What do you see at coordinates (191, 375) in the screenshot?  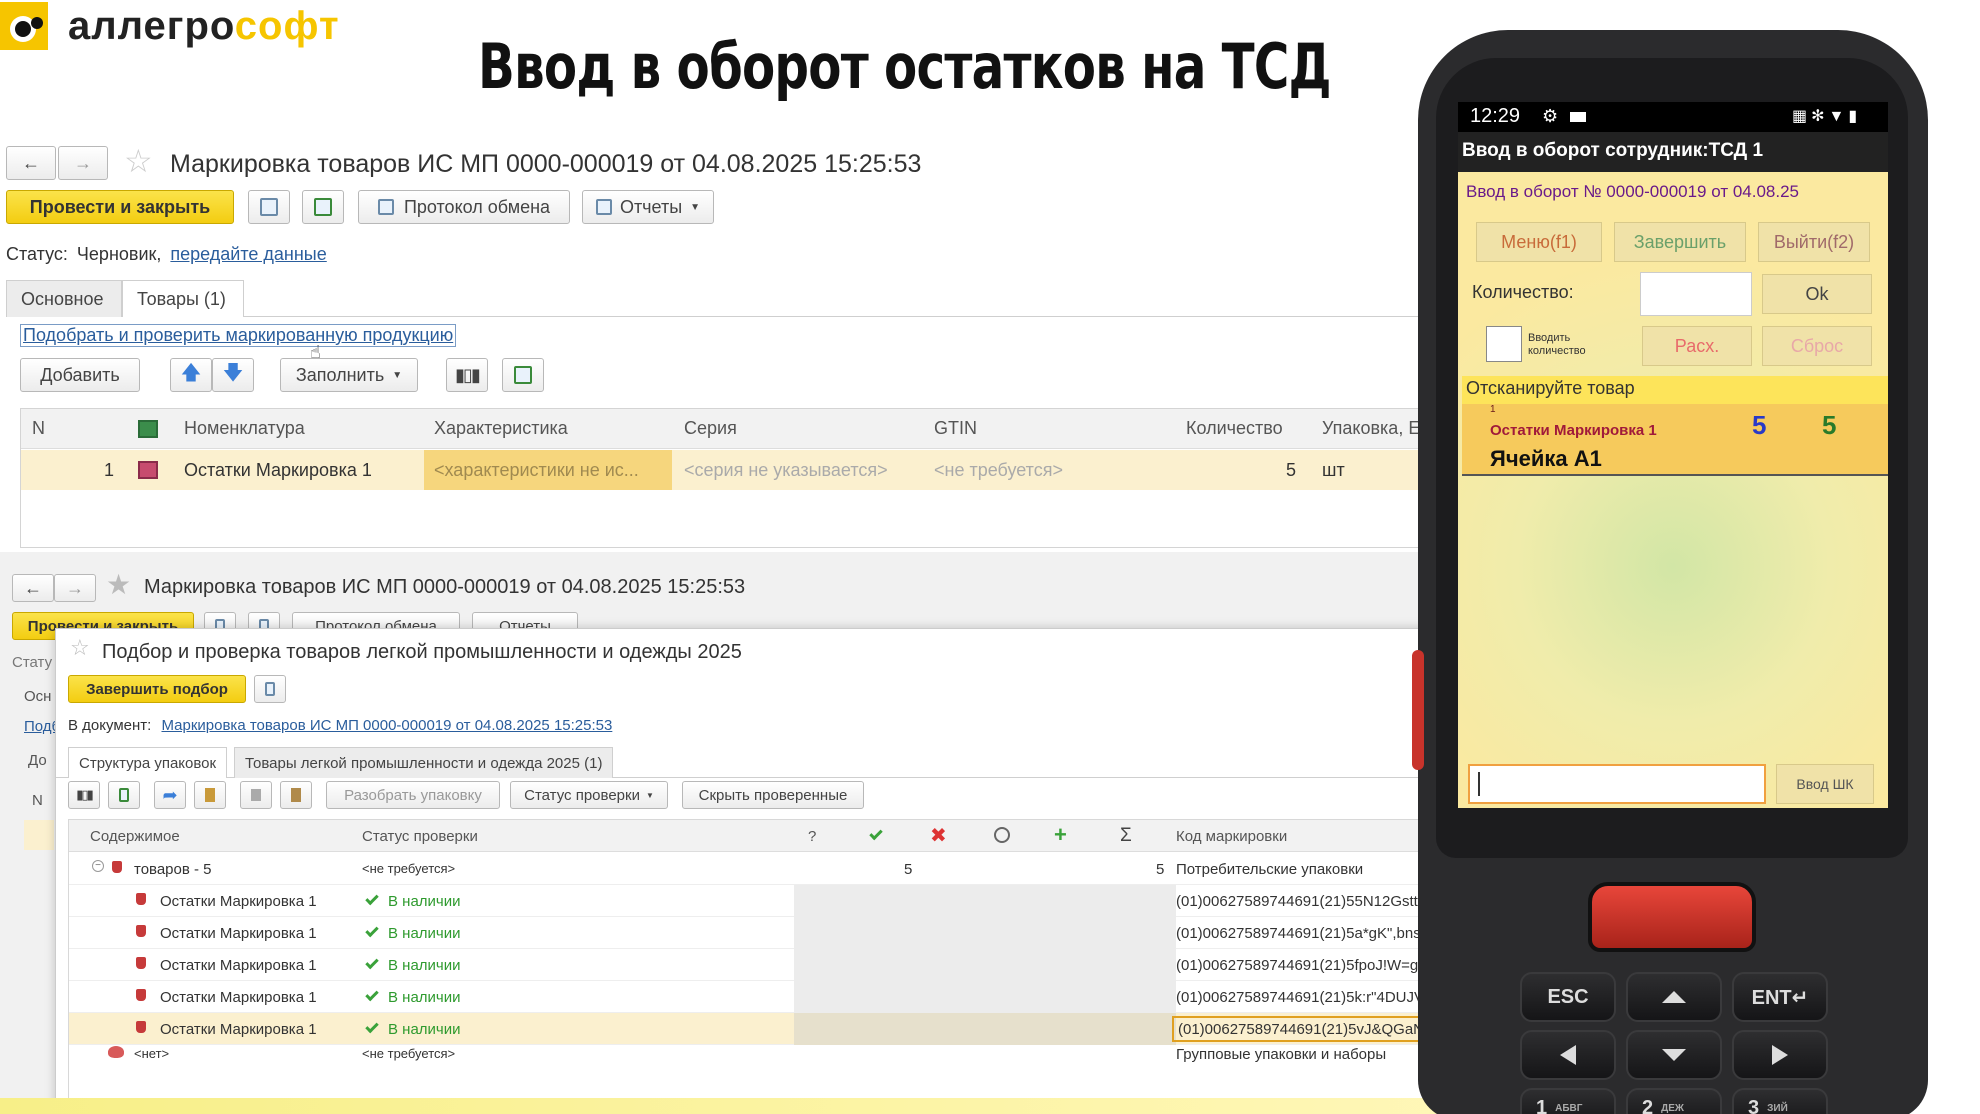 I see `move-up-button: 🡅` at bounding box center [191, 375].